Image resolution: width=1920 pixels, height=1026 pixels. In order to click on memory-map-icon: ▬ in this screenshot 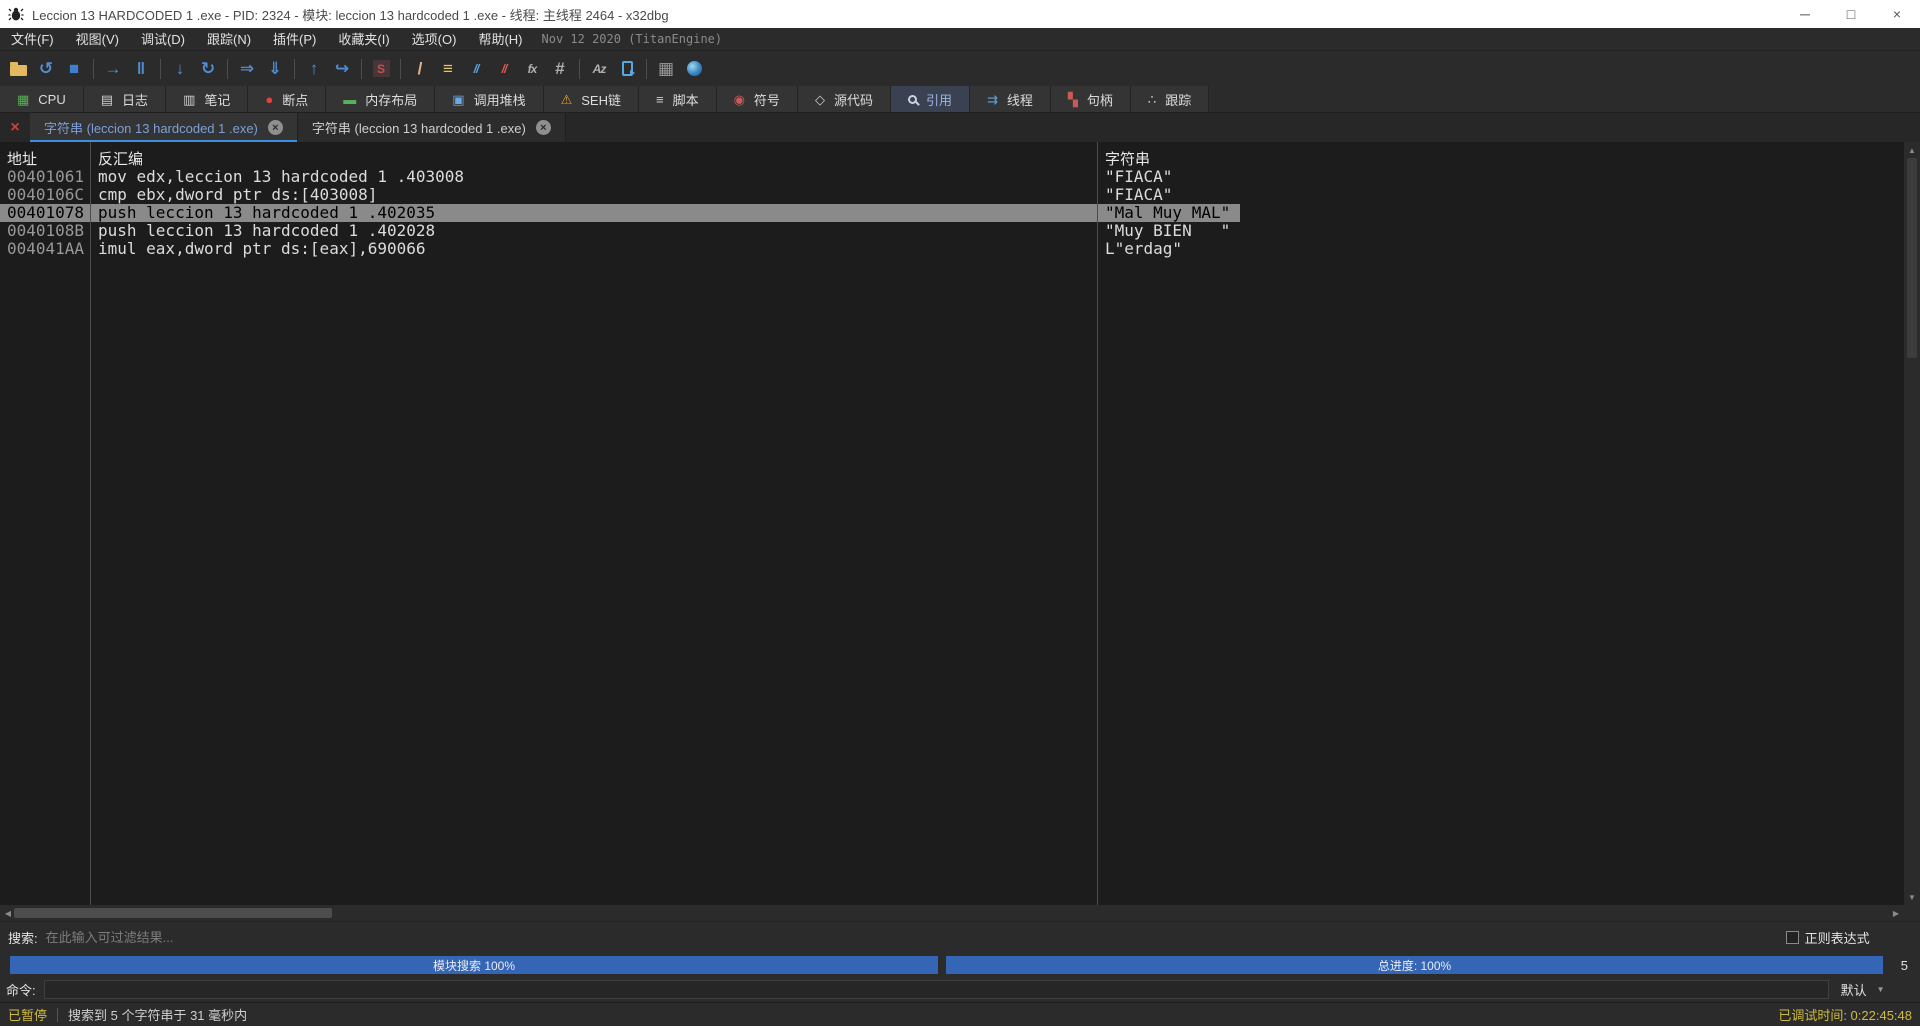, I will do `click(350, 99)`.